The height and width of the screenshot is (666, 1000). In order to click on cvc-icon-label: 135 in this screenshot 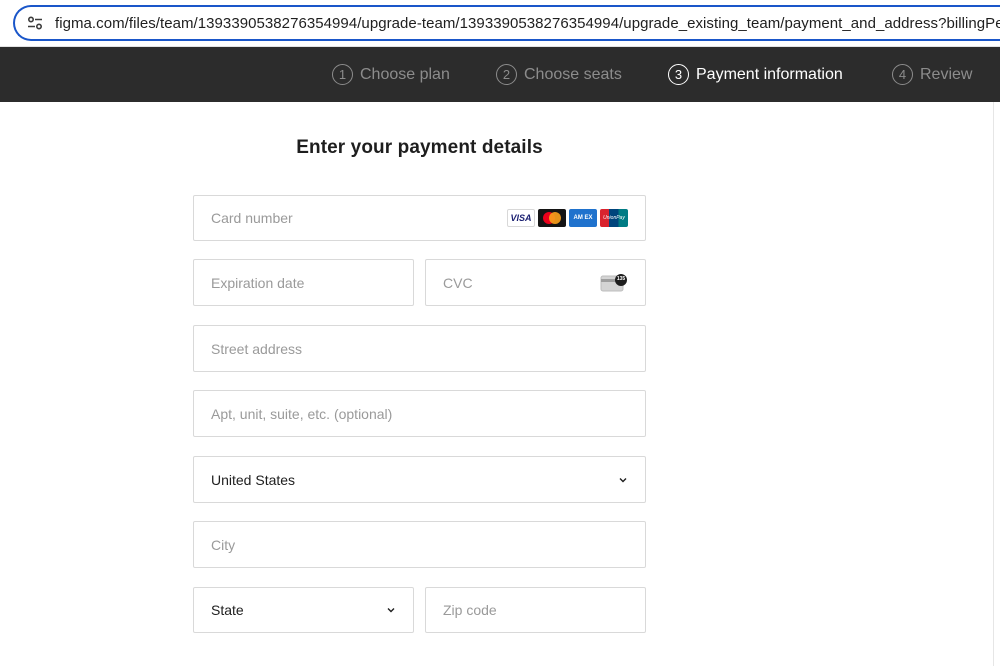, I will do `click(621, 278)`.